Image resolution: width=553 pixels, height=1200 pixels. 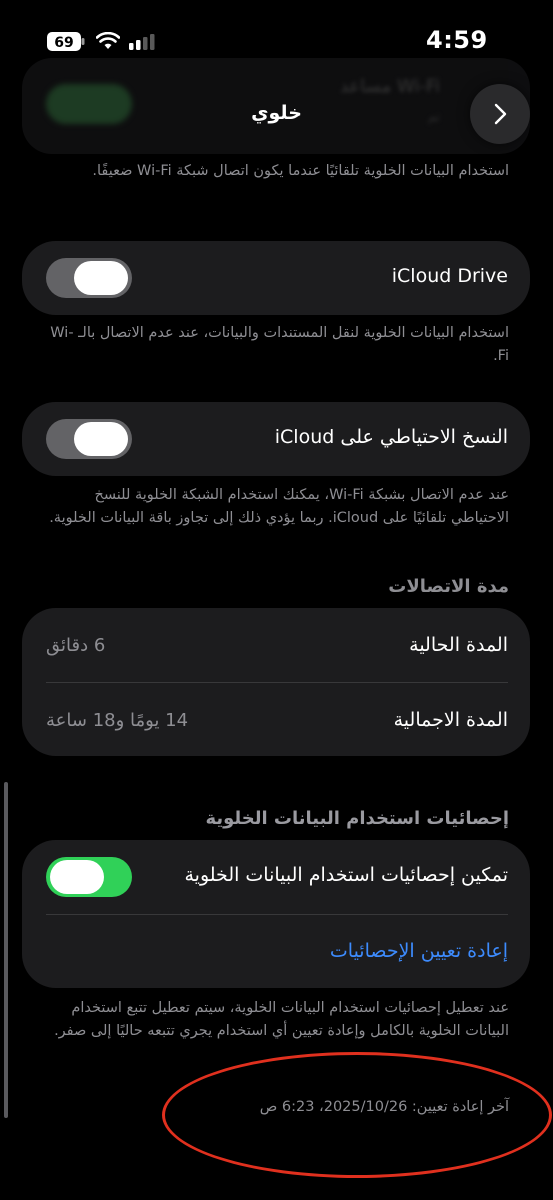 What do you see at coordinates (108, 42) in the screenshot?
I see `wifi-icon` at bounding box center [108, 42].